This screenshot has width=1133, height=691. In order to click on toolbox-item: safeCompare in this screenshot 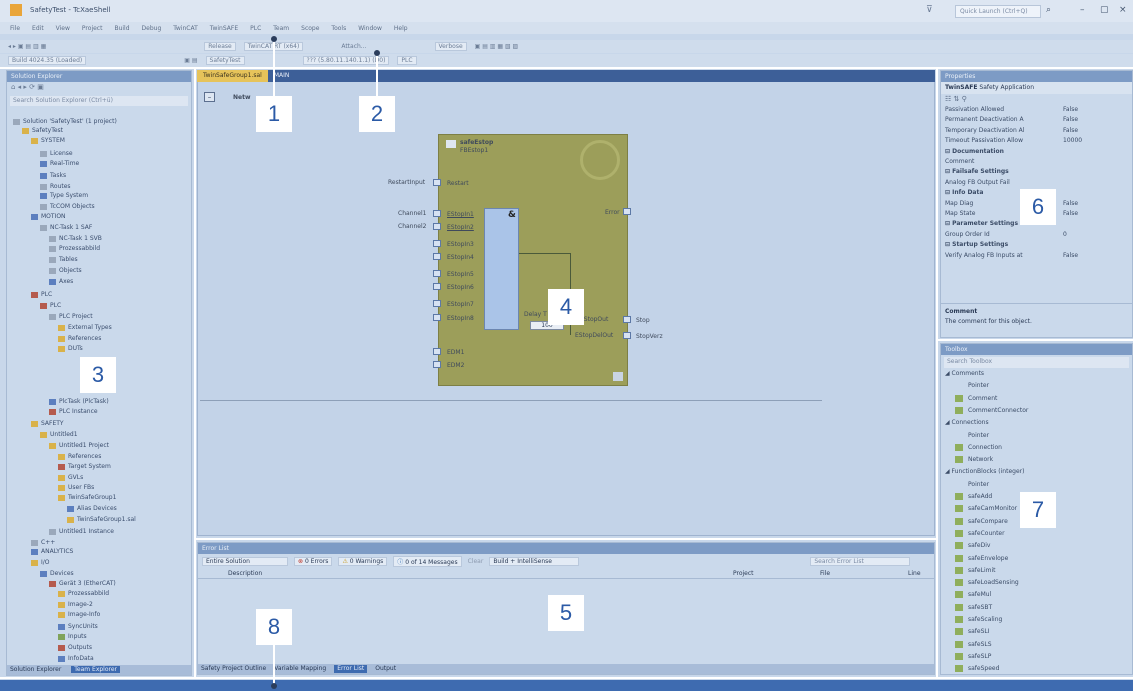, I will do `click(981, 521)`.